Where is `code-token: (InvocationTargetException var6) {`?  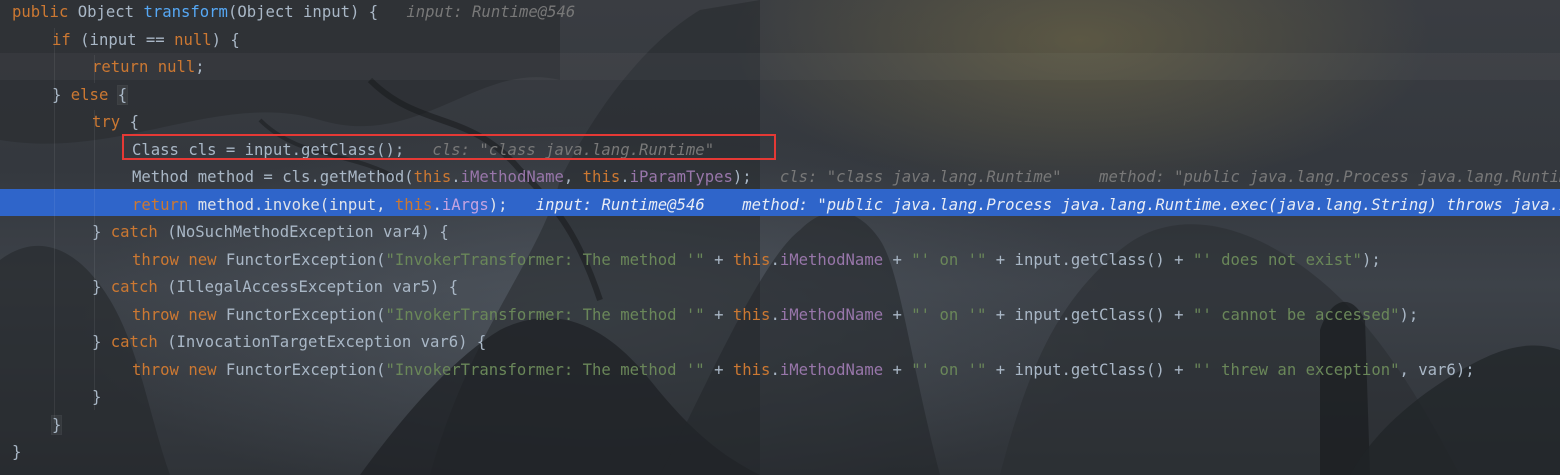 code-token: (InvocationTargetException var6) { is located at coordinates (327, 342).